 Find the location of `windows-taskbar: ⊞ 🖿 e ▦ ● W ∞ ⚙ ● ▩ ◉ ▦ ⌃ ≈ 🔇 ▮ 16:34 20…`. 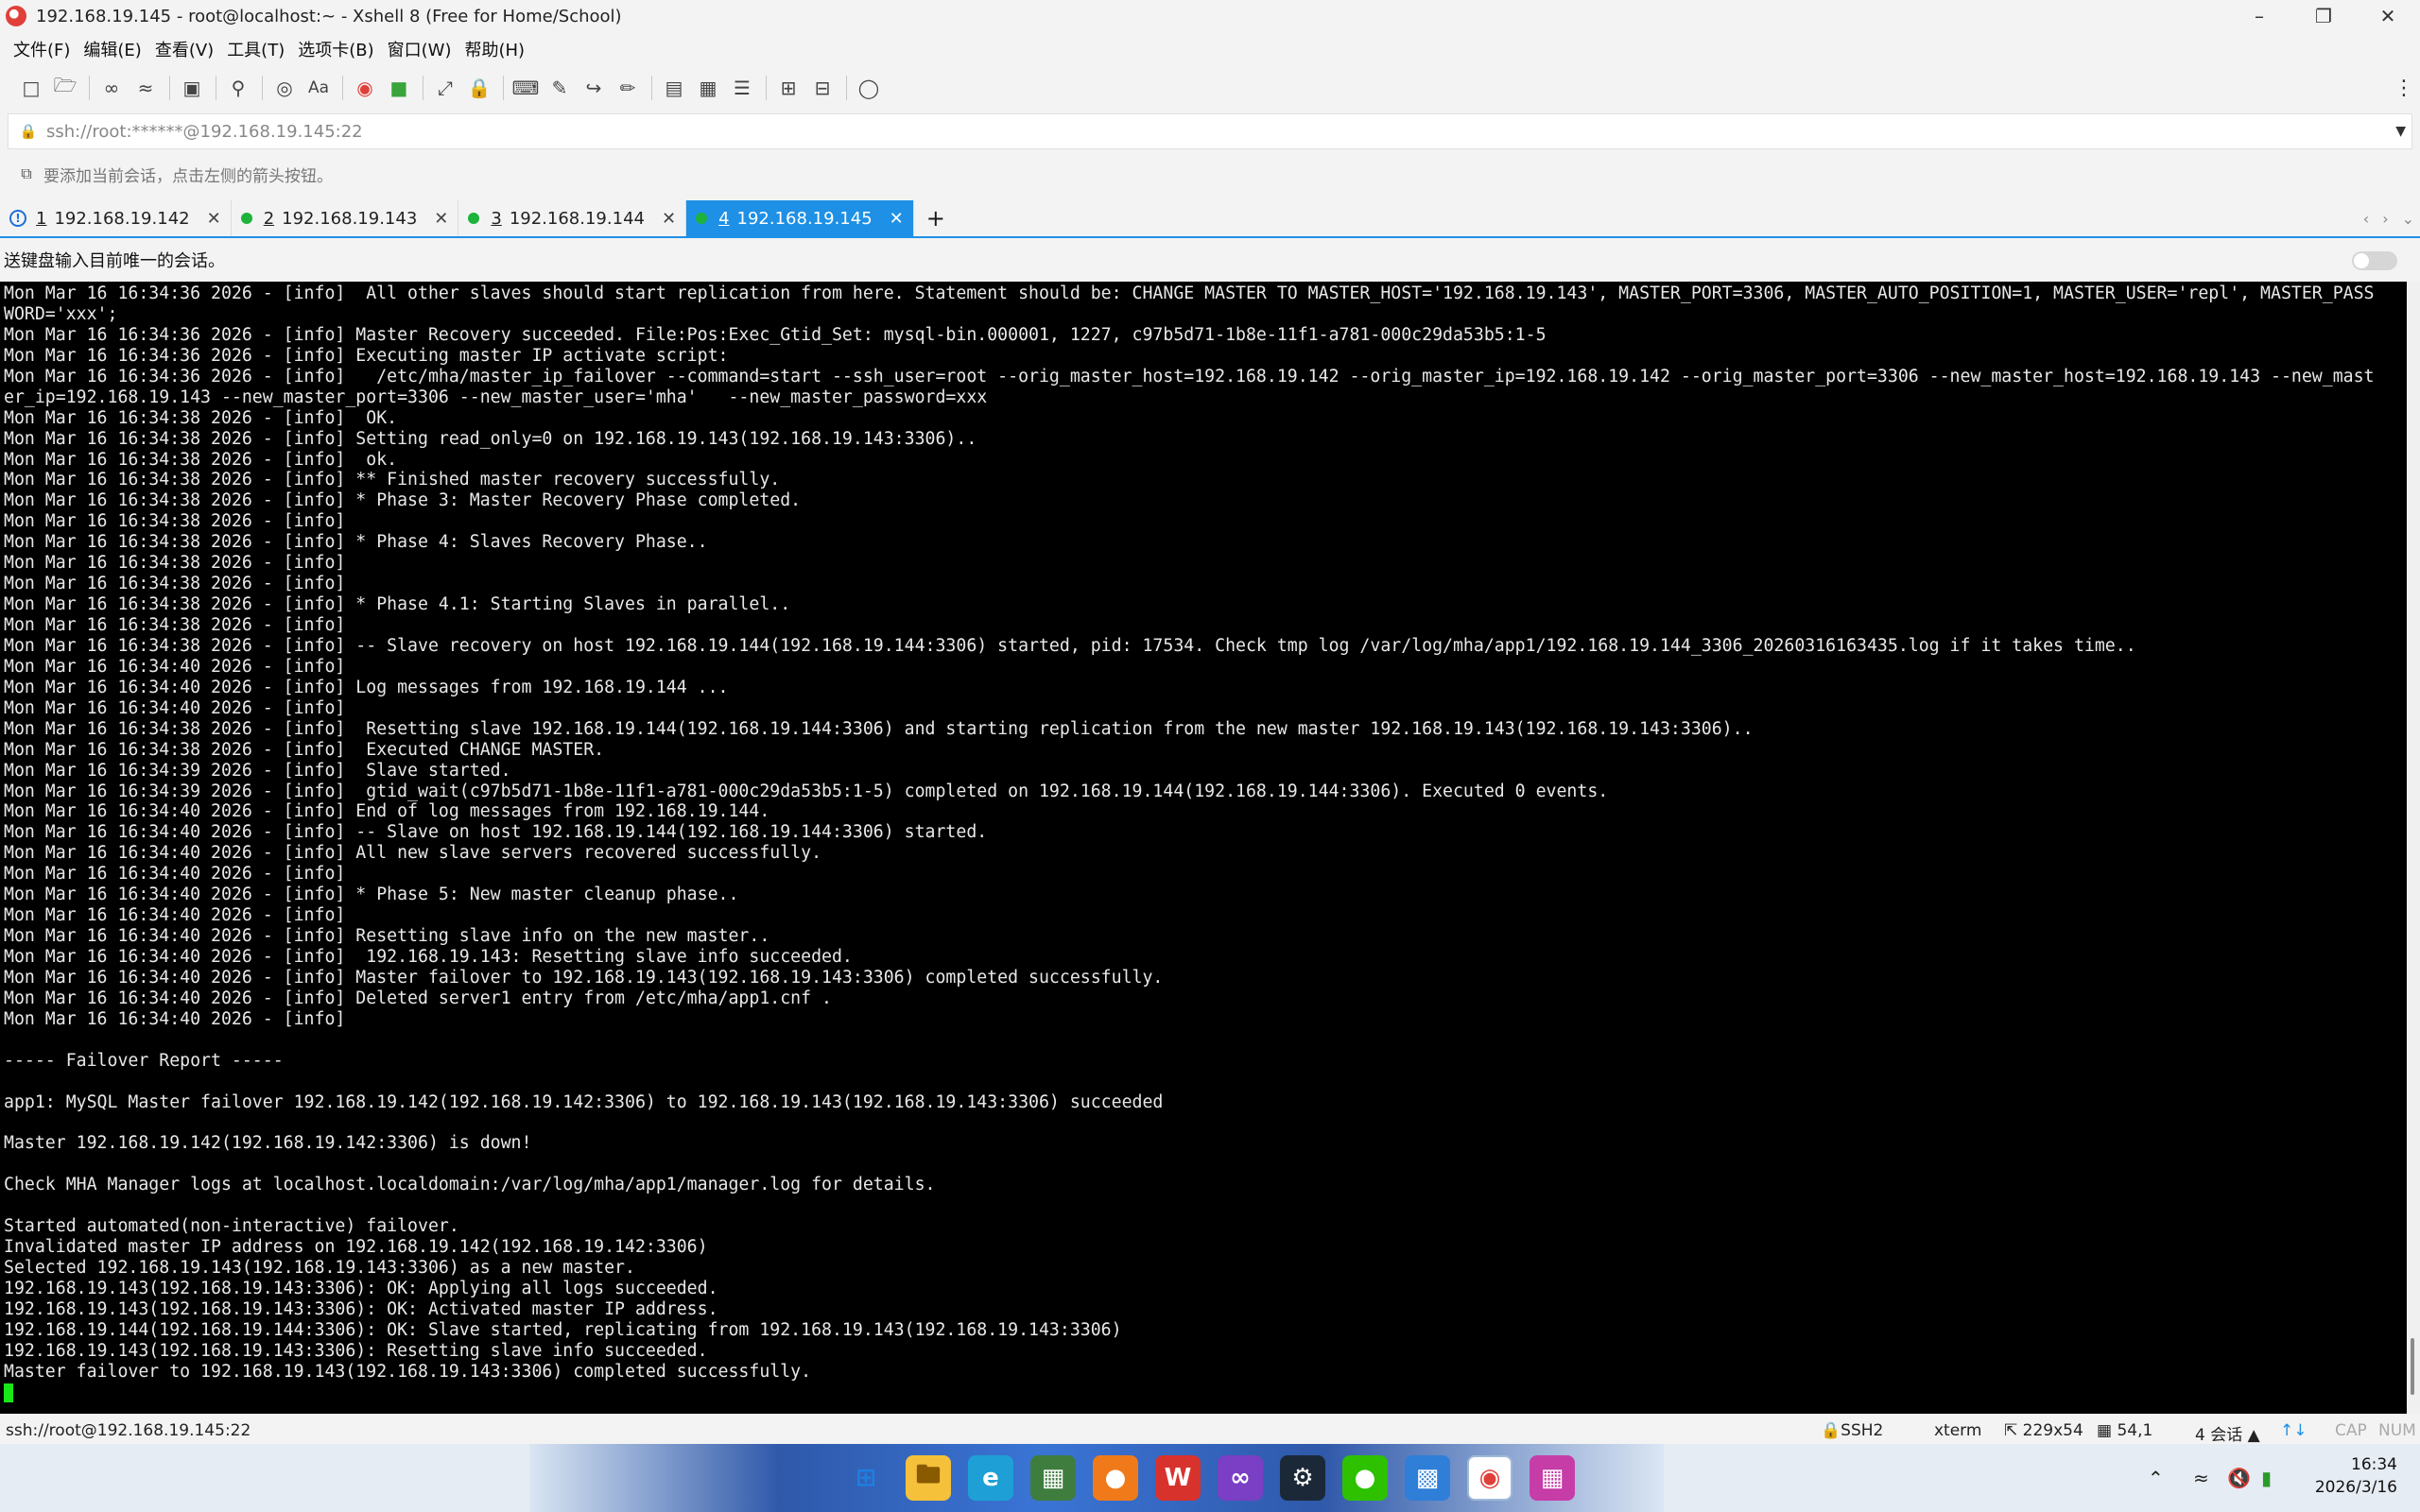

windows-taskbar: ⊞ 🖿 e ▦ ● W ∞ ⚙ ● ▩ ◉ ▦ ⌃ ≈ 🔇 ▮ 16:34 20… is located at coordinates (1210, 1478).